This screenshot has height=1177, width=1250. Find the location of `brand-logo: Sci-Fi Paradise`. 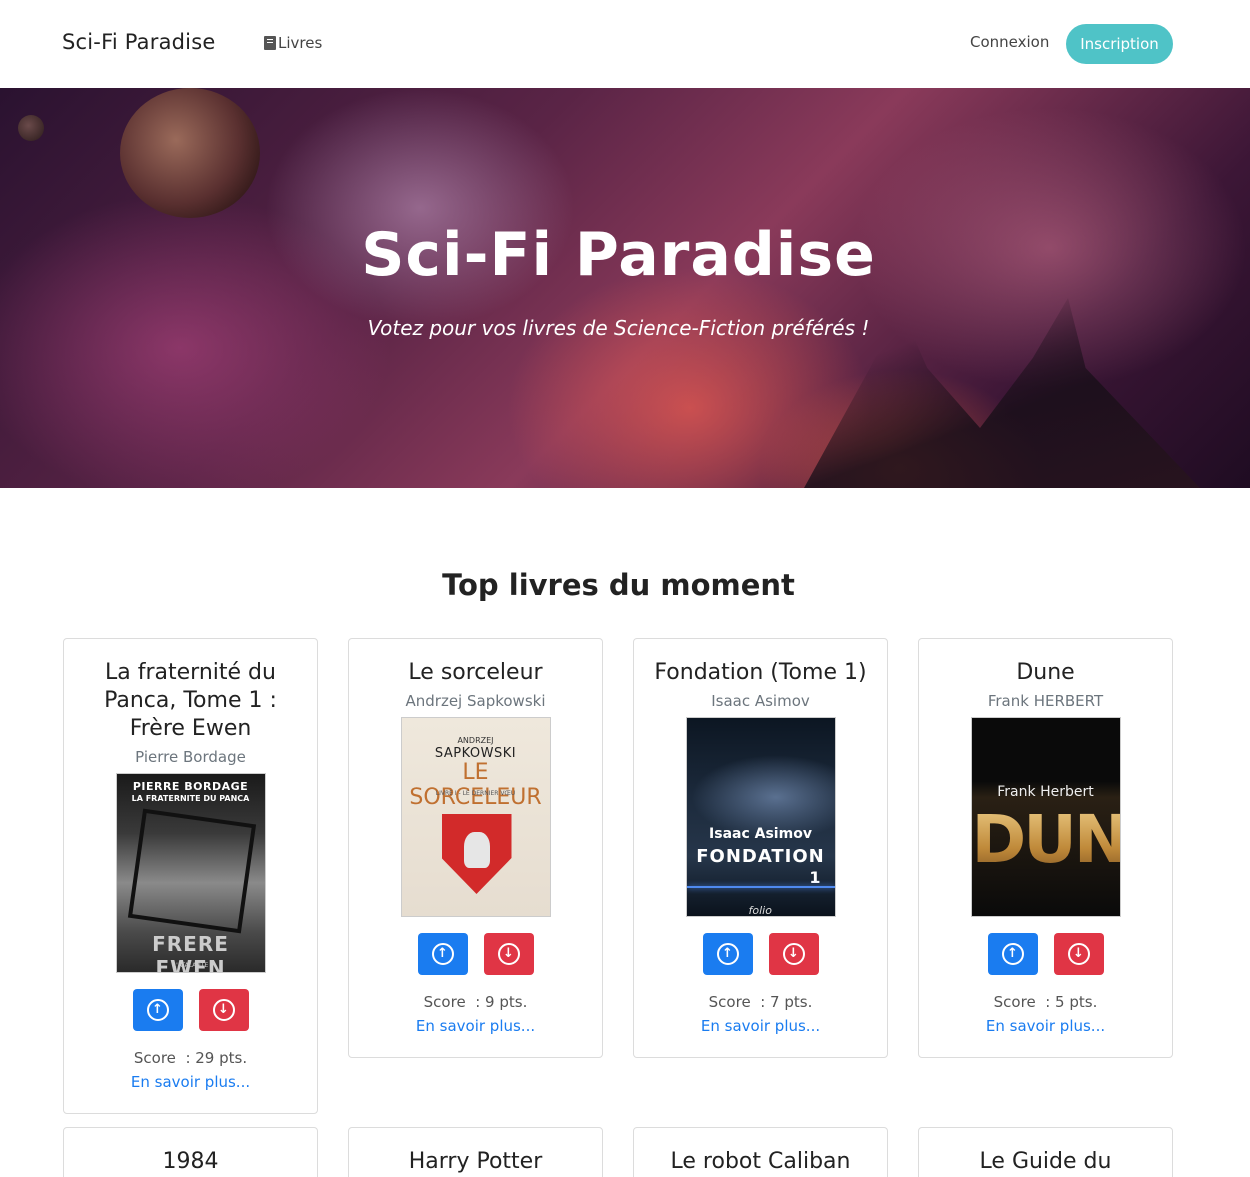

brand-logo: Sci-Fi Paradise is located at coordinates (138, 42).